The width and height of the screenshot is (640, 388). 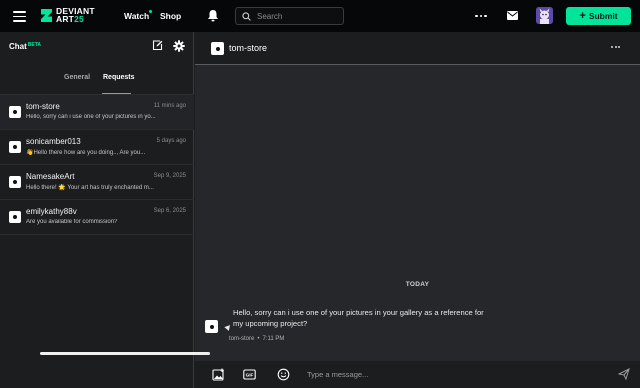 What do you see at coordinates (299, 16) in the screenshot?
I see `search-input` at bounding box center [299, 16].